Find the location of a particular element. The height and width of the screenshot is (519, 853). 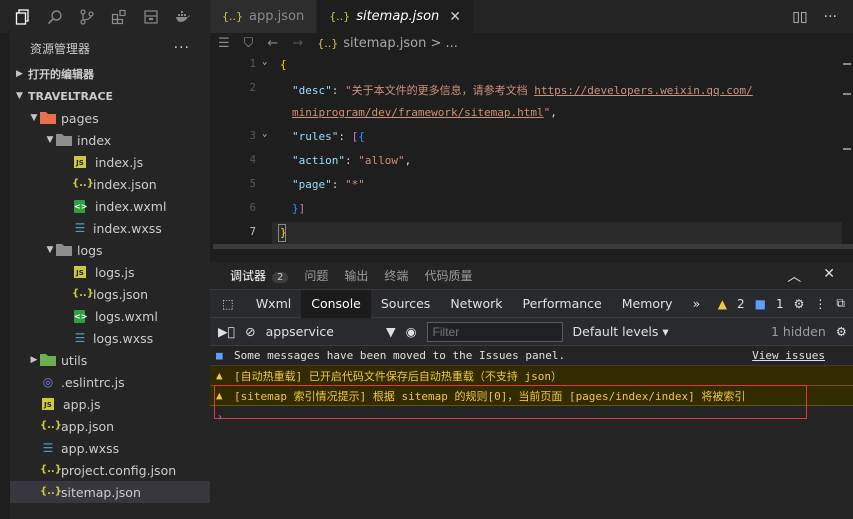

minimap is located at coordinates (847, 151).